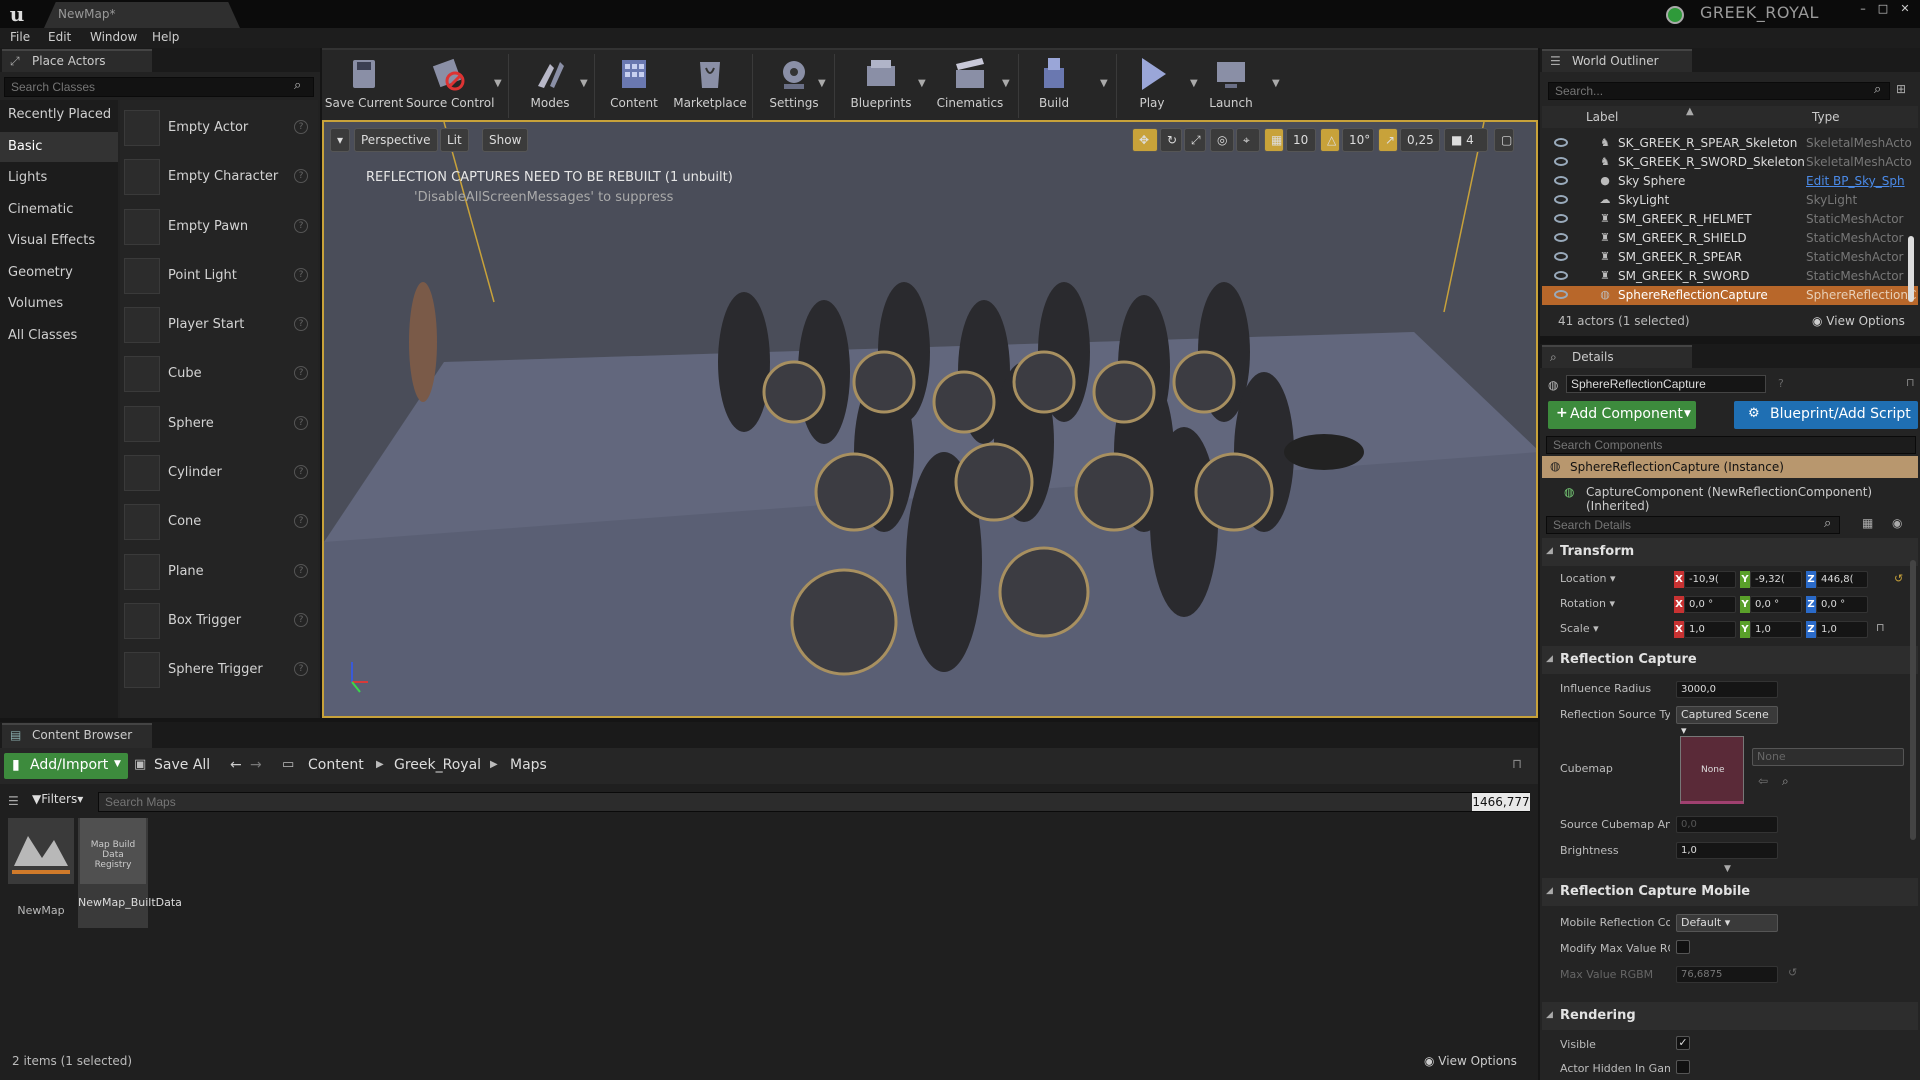 The height and width of the screenshot is (1080, 1920). I want to click on visible-checkbox: ✓, so click(1683, 1043).